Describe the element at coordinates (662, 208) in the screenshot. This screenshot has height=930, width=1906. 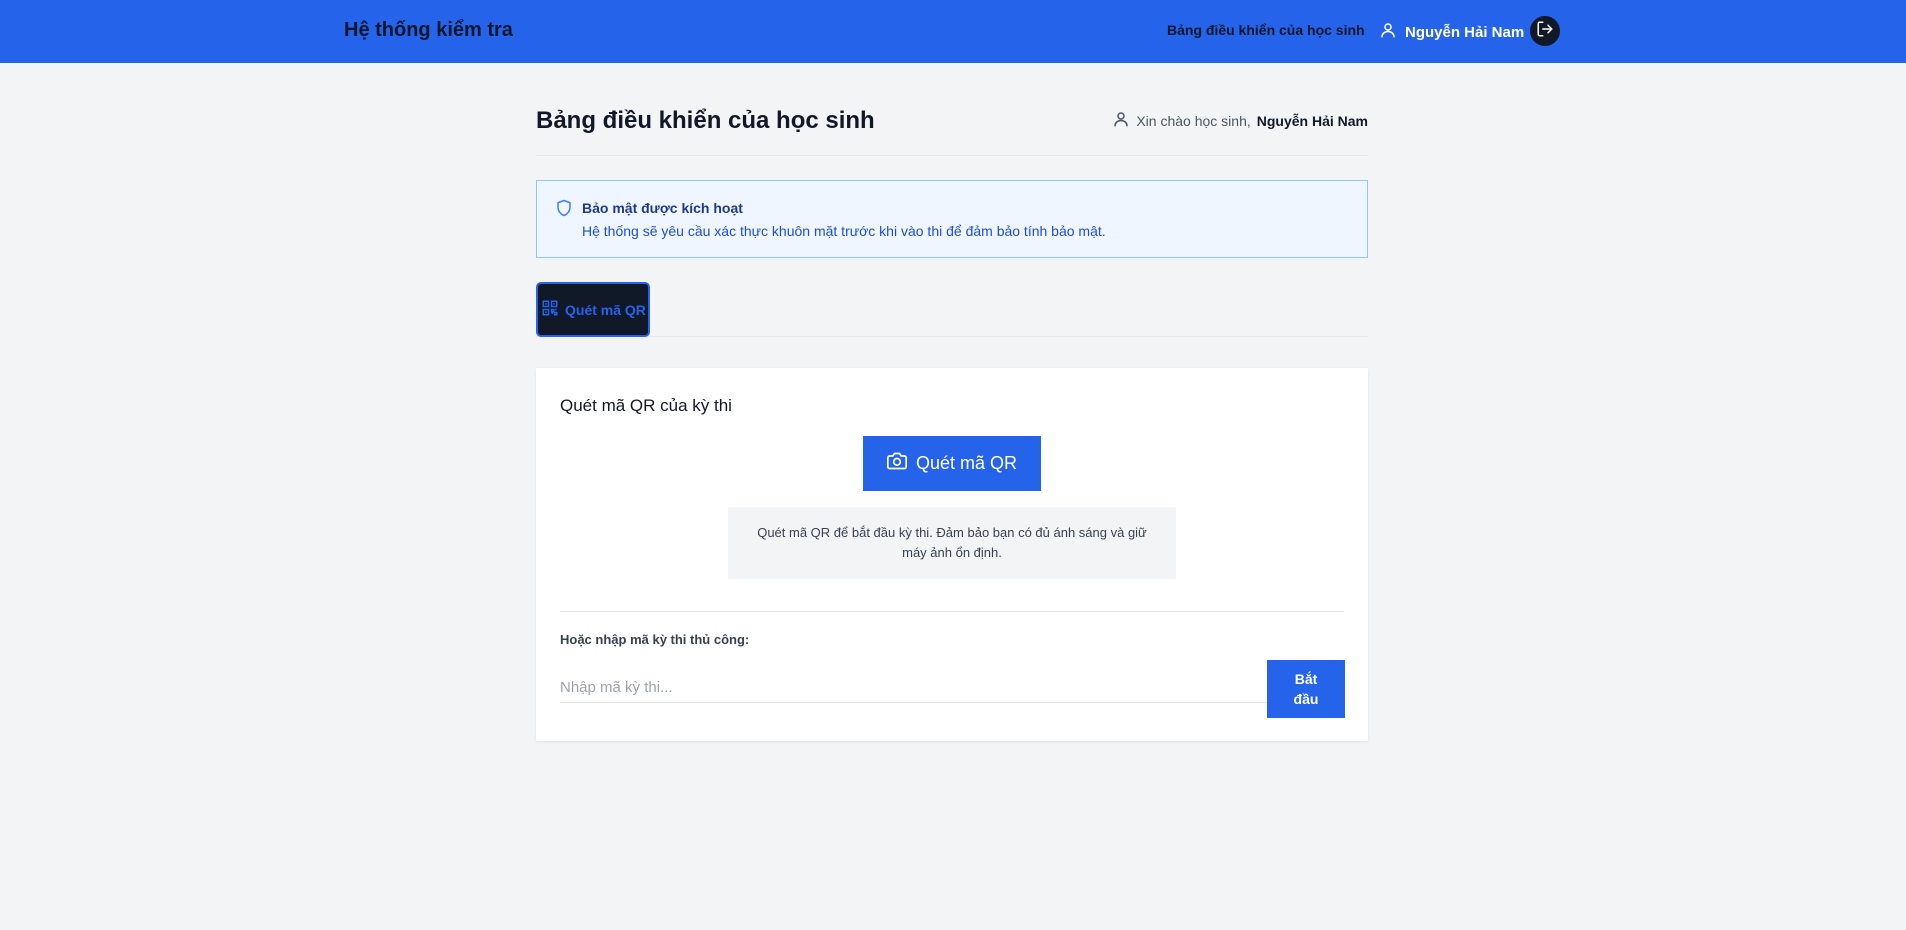
I see `security-title: Bảo mật được kích hoạt` at that location.